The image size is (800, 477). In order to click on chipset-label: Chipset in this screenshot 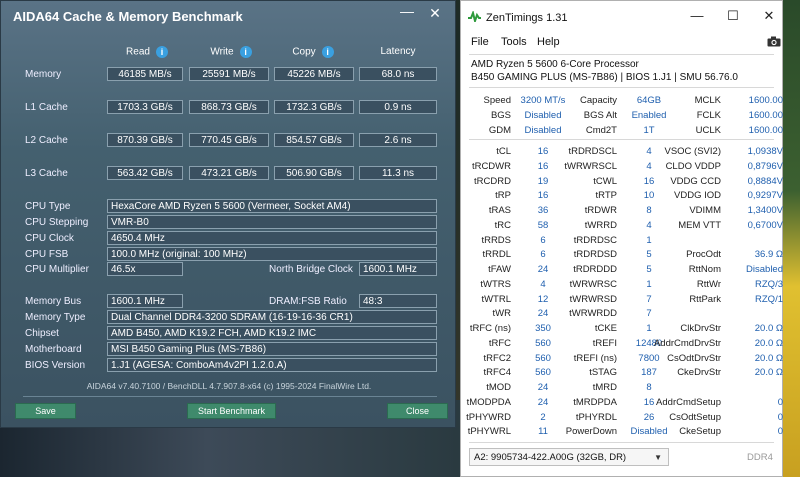, I will do `click(42, 333)`.